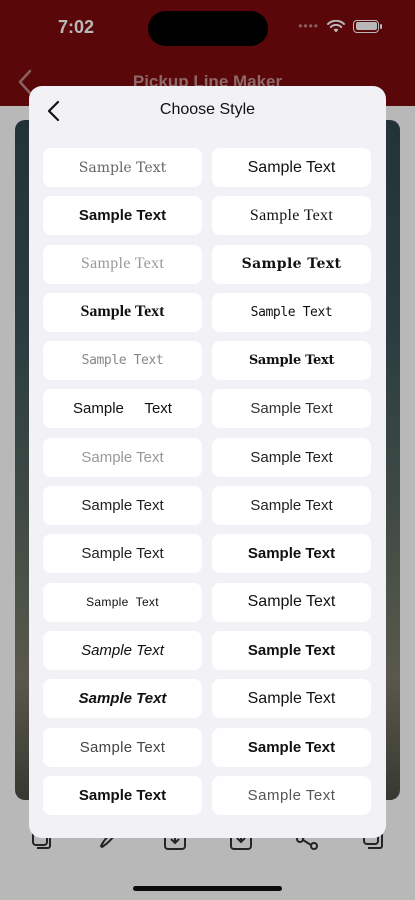  I want to click on modal-title: Choose Style, so click(207, 109).